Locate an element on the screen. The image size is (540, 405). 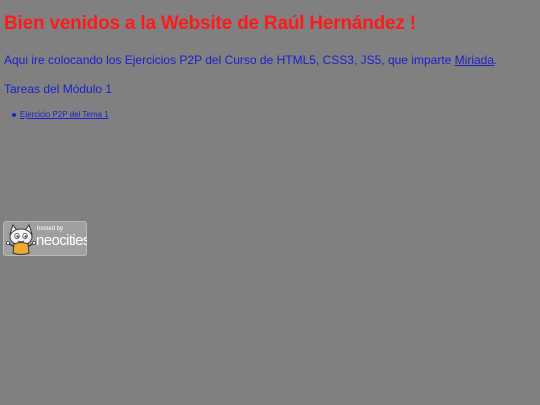
bullet-icon is located at coordinates (14, 115).